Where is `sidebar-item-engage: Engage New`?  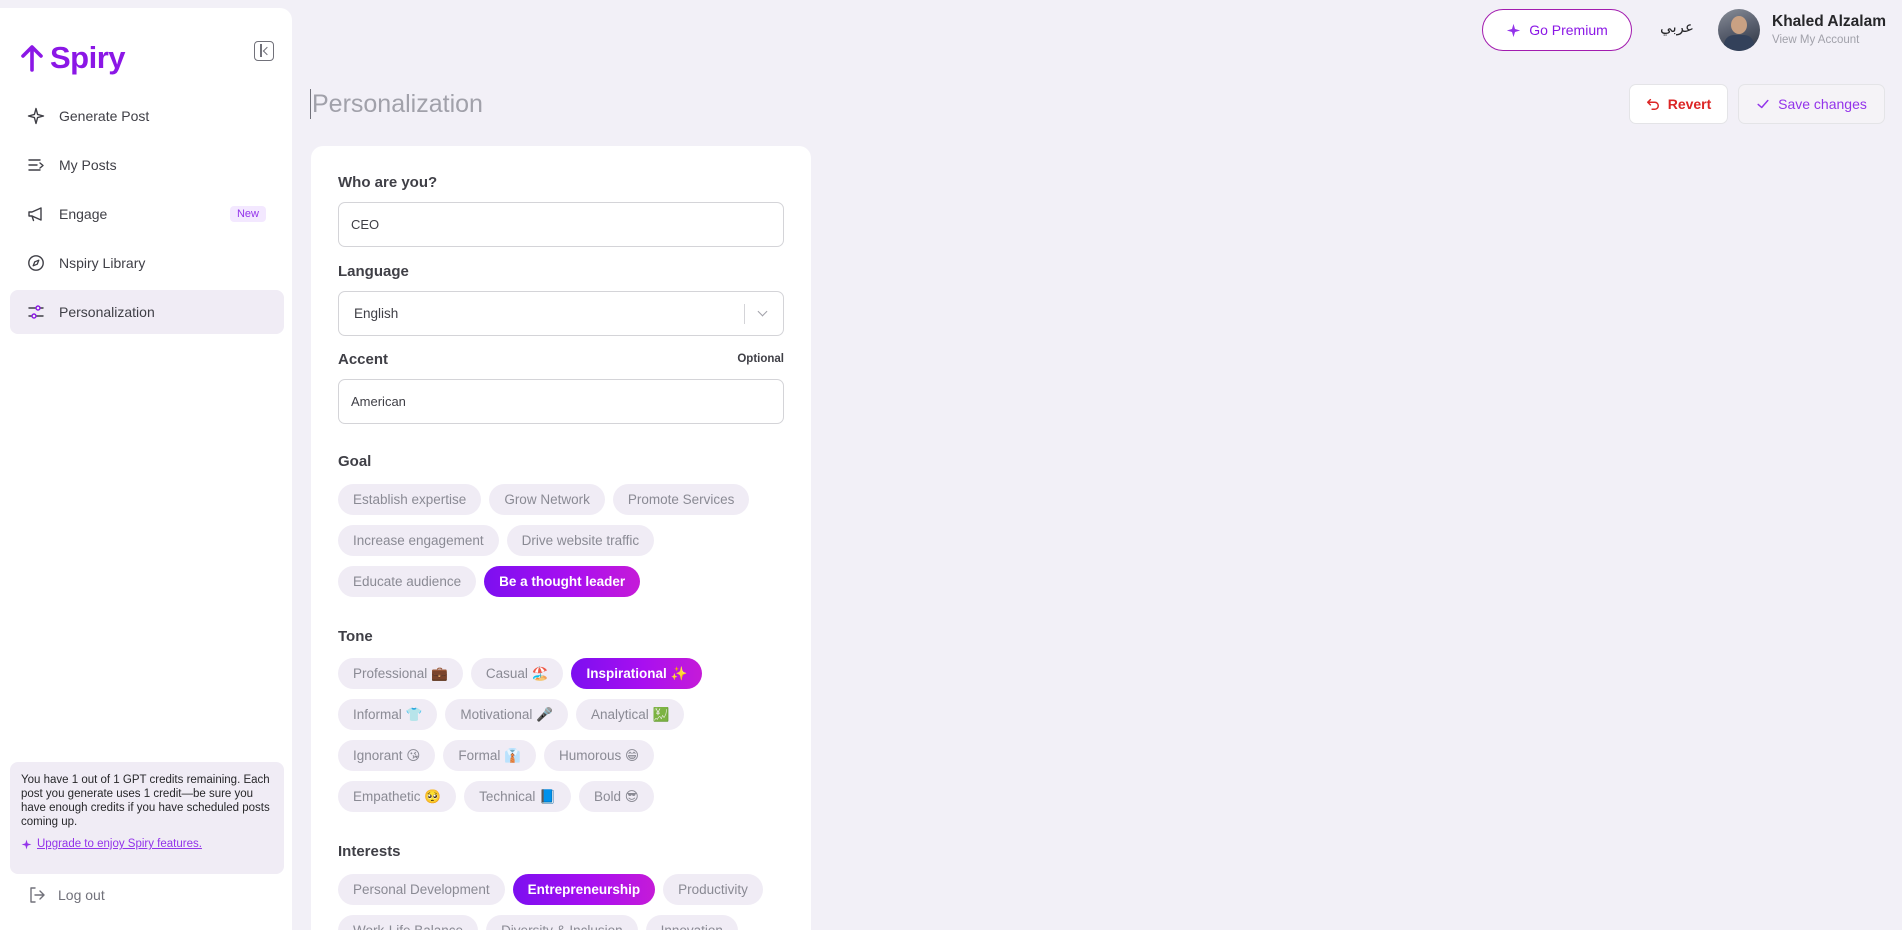 sidebar-item-engage: Engage New is located at coordinates (147, 214).